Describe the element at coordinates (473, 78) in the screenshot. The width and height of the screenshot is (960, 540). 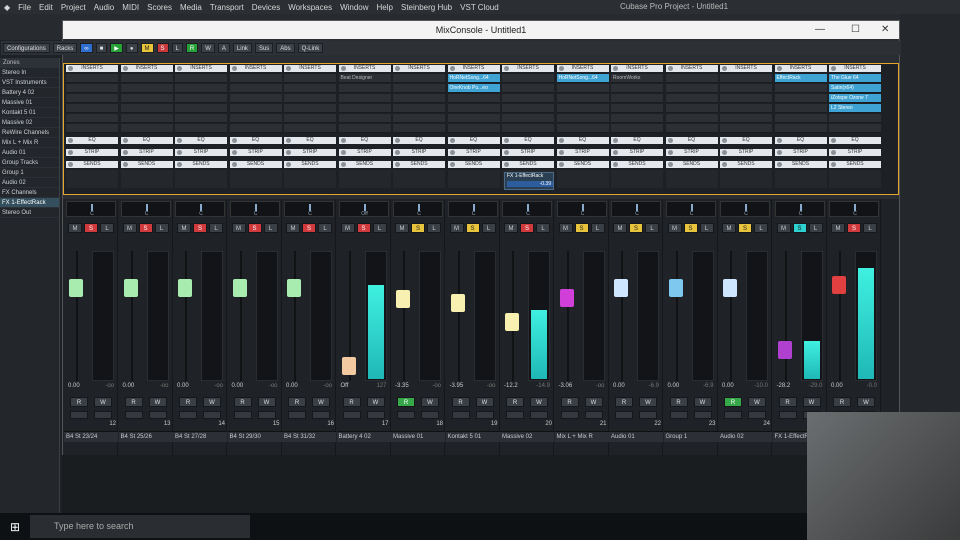
I see `insert-slot: HoRNetSong...64` at that location.